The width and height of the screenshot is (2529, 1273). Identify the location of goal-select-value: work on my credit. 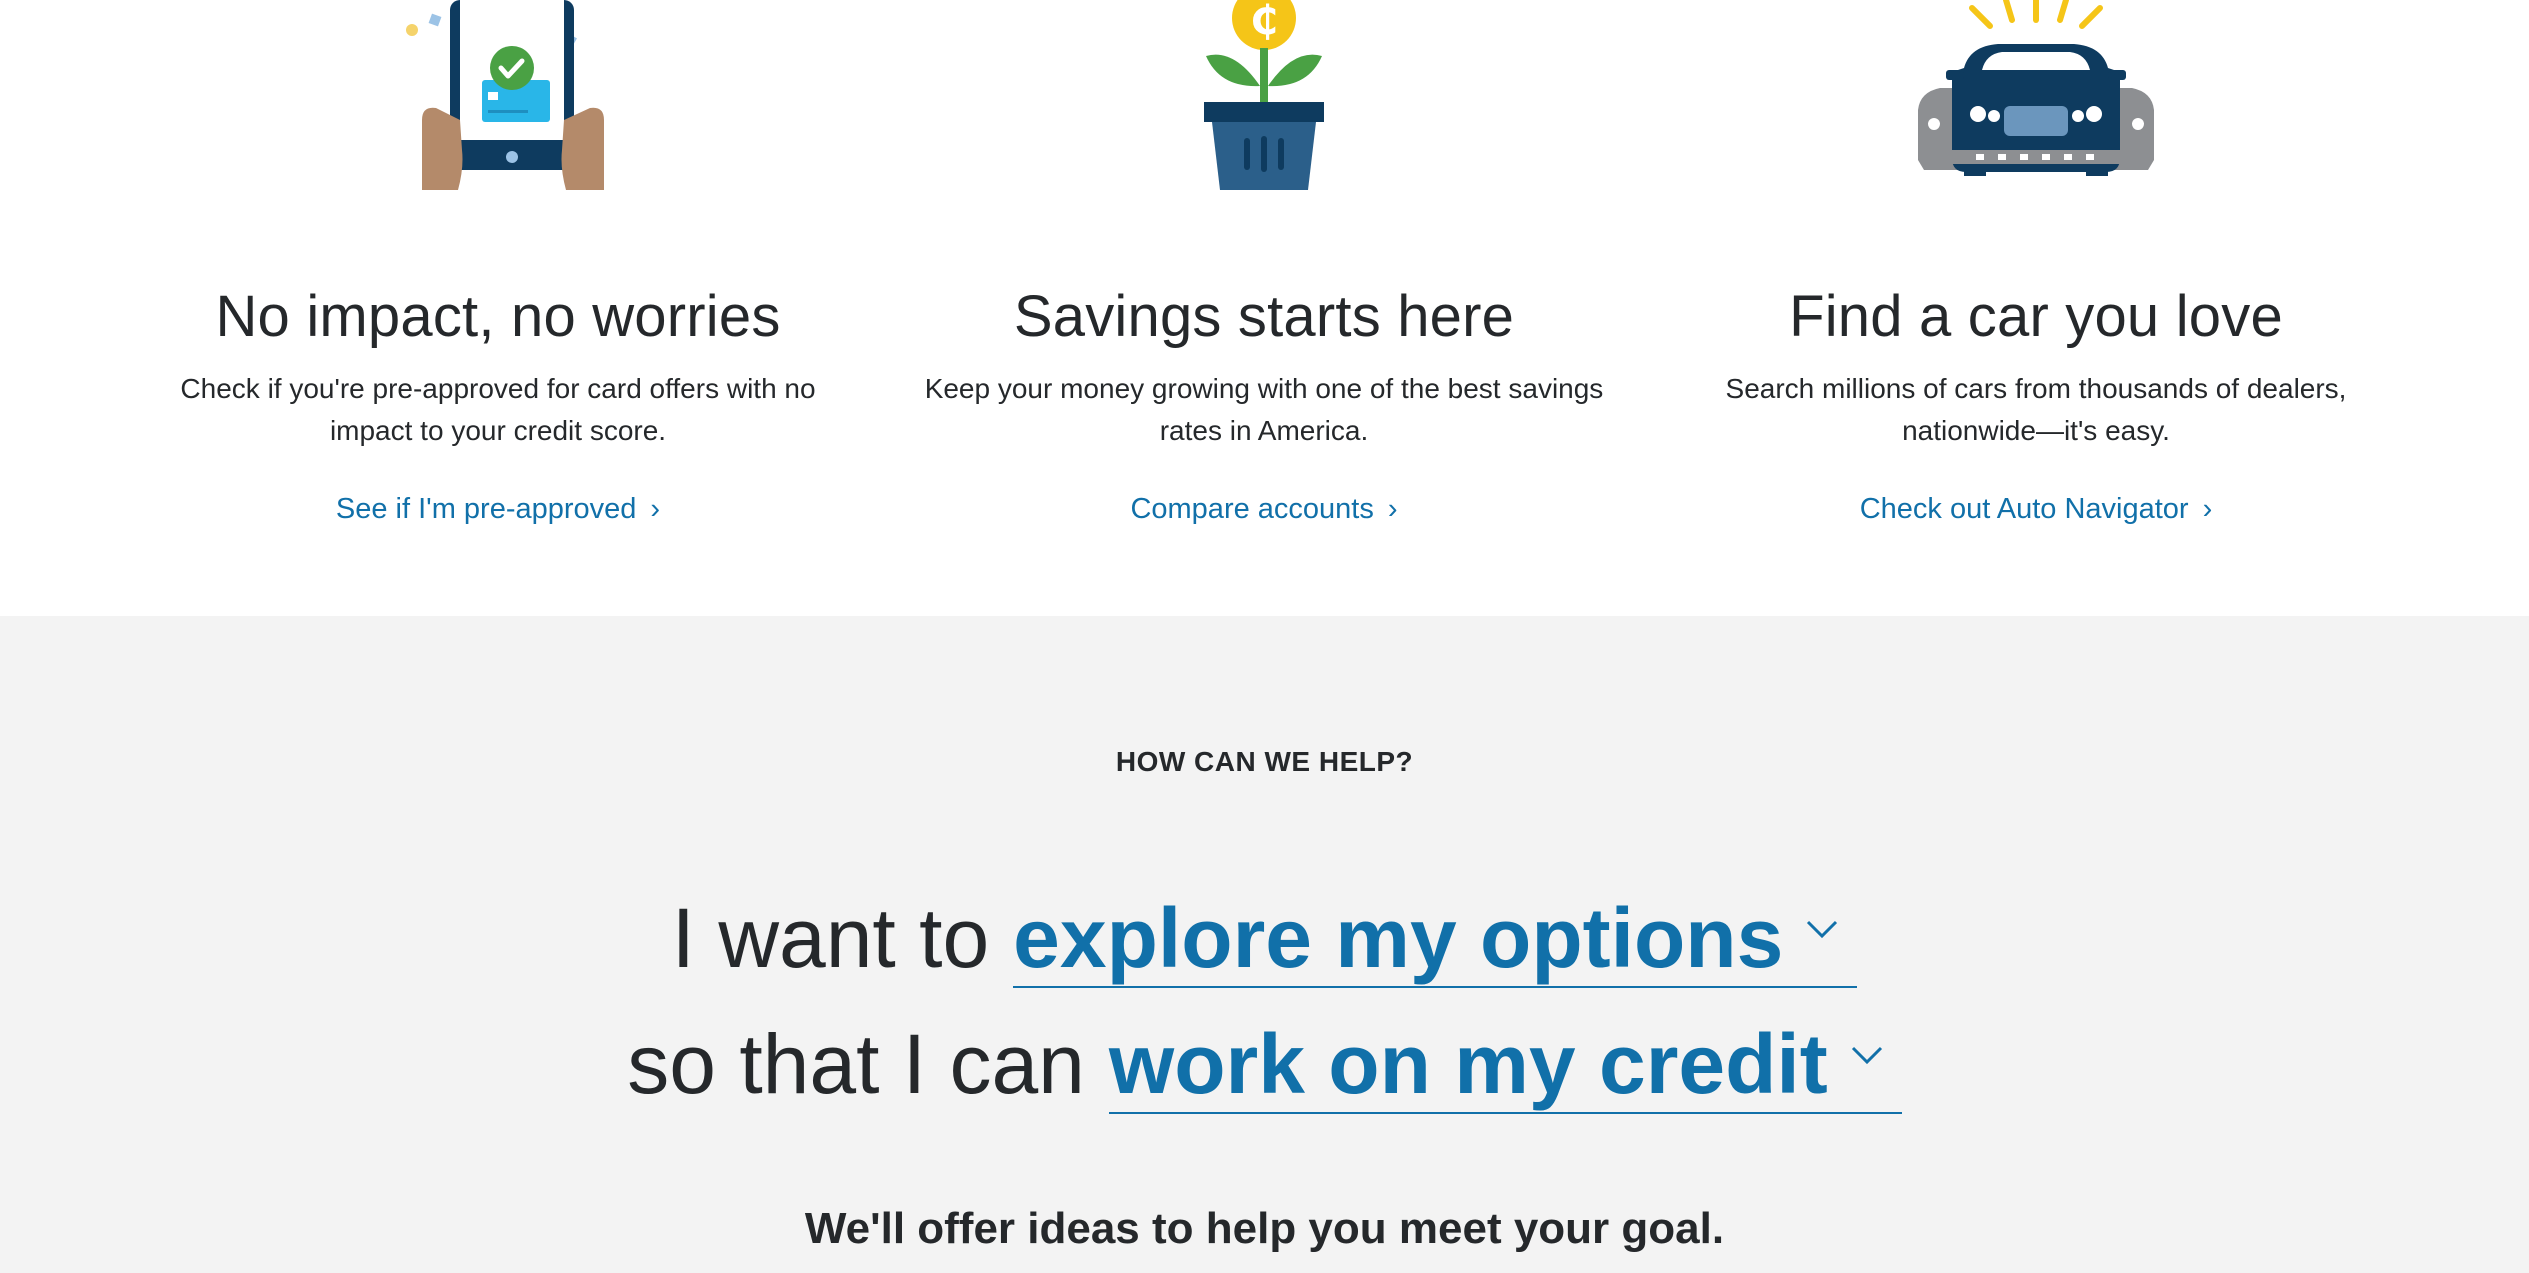
(1468, 1064).